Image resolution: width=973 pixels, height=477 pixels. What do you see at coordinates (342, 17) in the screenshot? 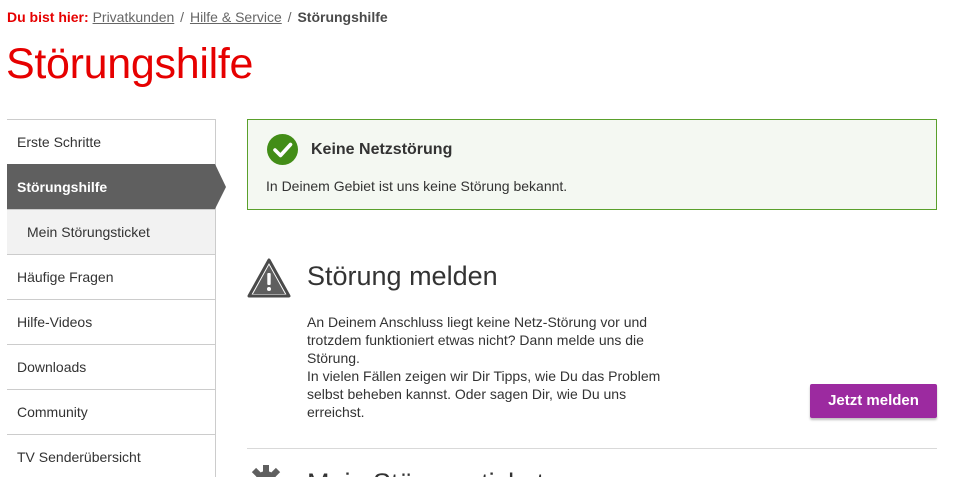
I see `breadcrumb-current: Störungshilfe` at bounding box center [342, 17].